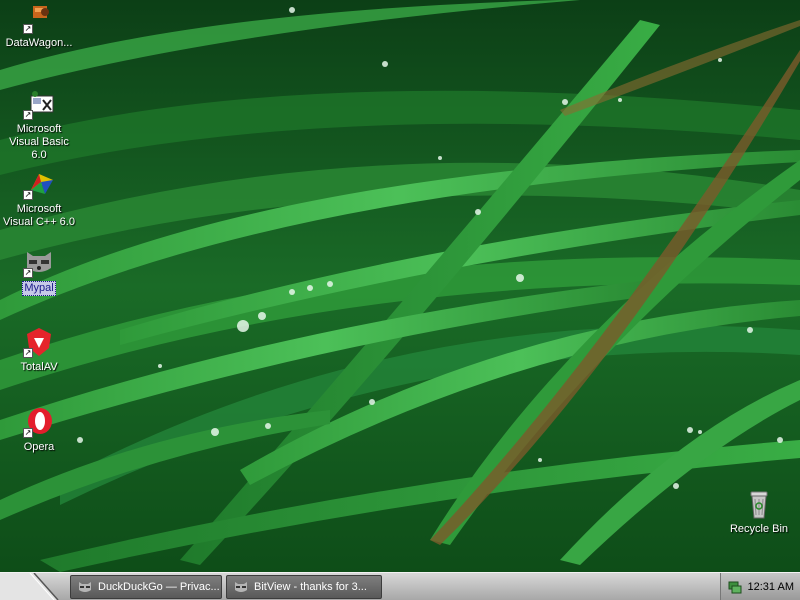 The image size is (800, 600). What do you see at coordinates (39, 342) in the screenshot?
I see `totalav-shield-icon: ↗` at bounding box center [39, 342].